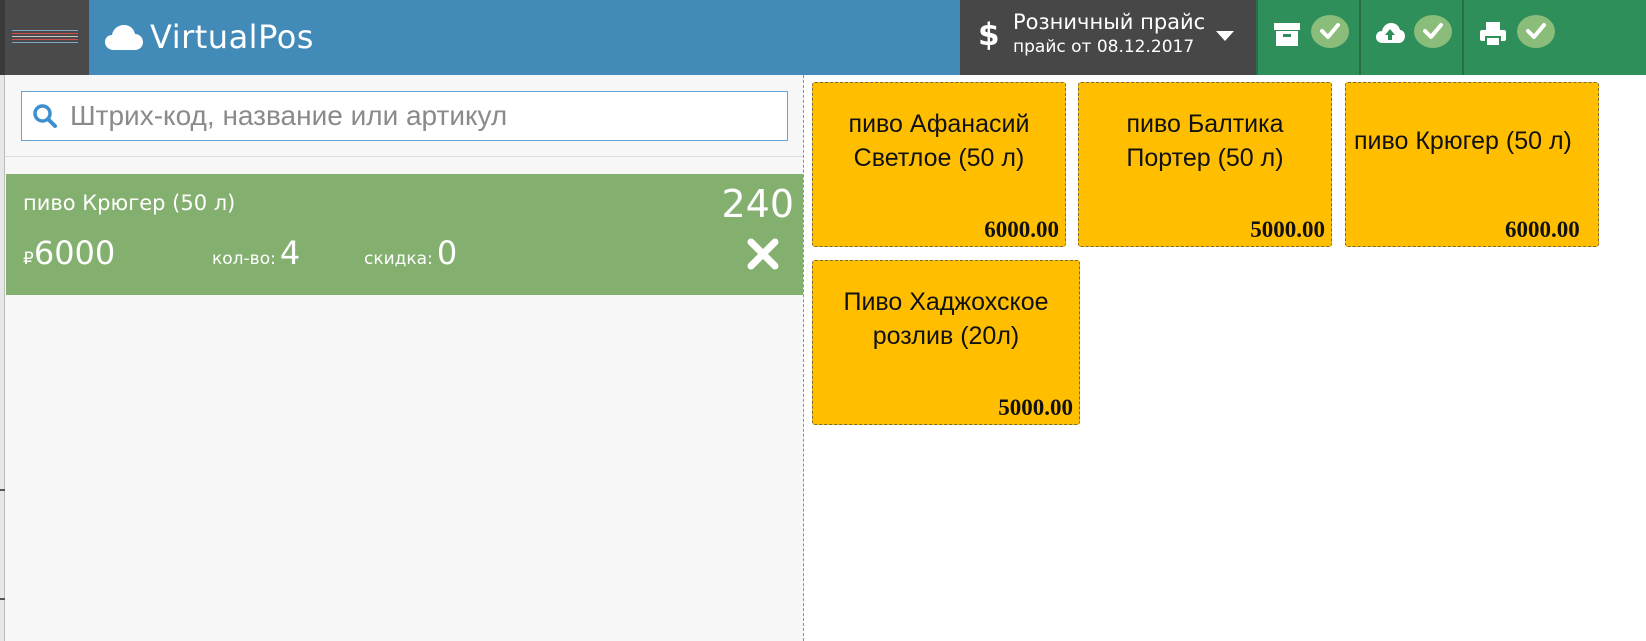 This screenshot has height=641, width=1646. What do you see at coordinates (1463, 141) in the screenshot?
I see `product-name: пиво Крюгер (50 л)` at bounding box center [1463, 141].